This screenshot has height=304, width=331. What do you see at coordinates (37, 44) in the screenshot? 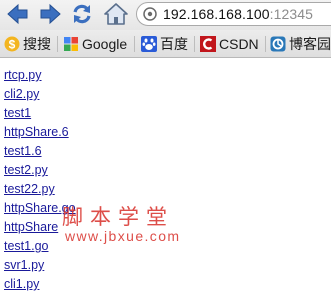
I see `bookmark-label: 搜搜` at bounding box center [37, 44].